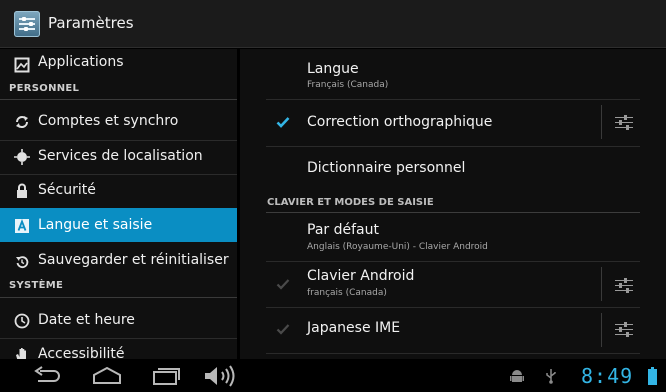 This screenshot has width=666, height=392. I want to click on back-icon, so click(47, 376).